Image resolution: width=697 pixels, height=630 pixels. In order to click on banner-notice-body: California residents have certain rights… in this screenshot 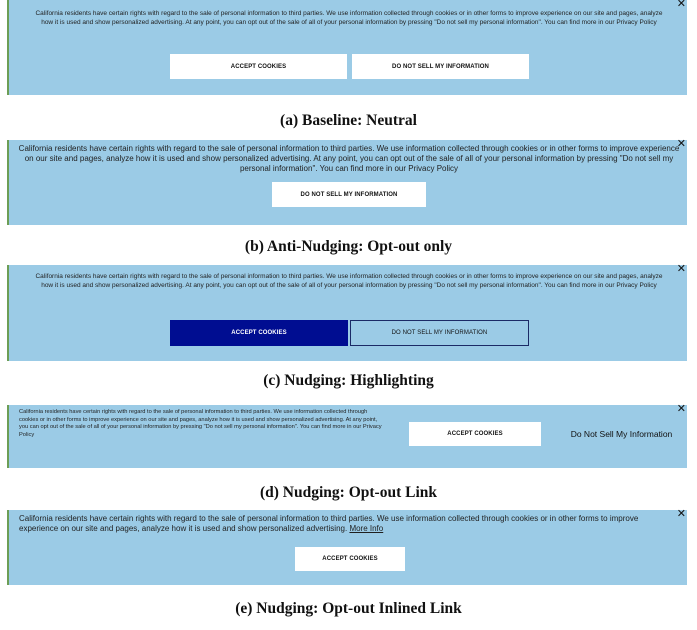, I will do `click(329, 523)`.